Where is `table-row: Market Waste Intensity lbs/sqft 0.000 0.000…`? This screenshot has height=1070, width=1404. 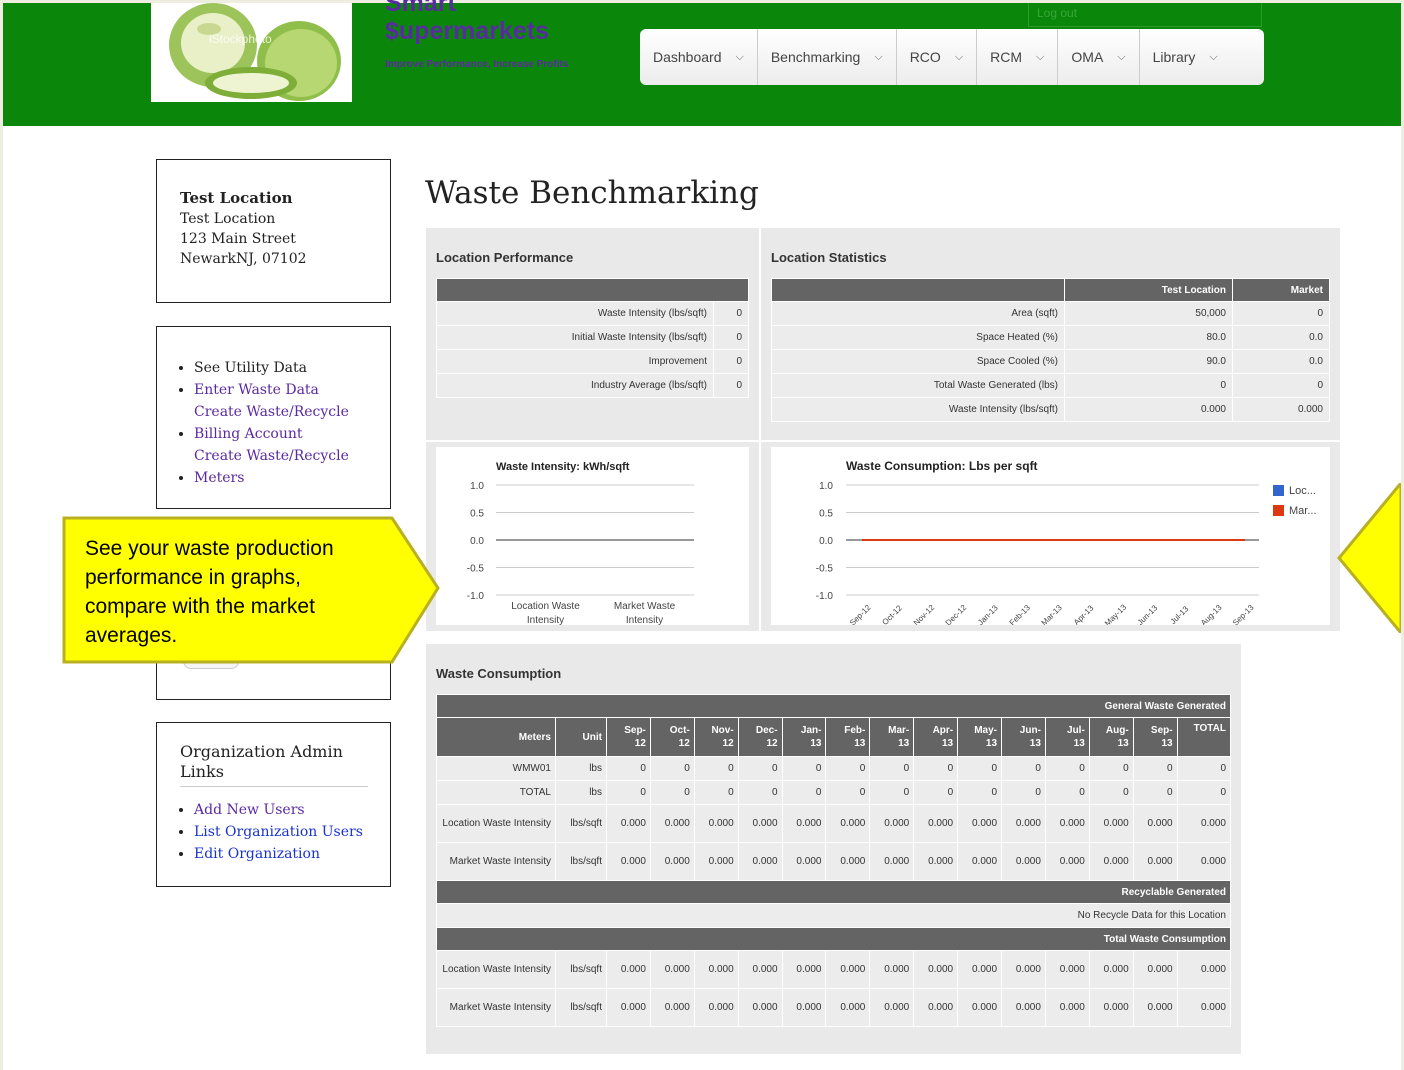 table-row: Market Waste Intensity lbs/sqft 0.000 0.000… is located at coordinates (834, 1007).